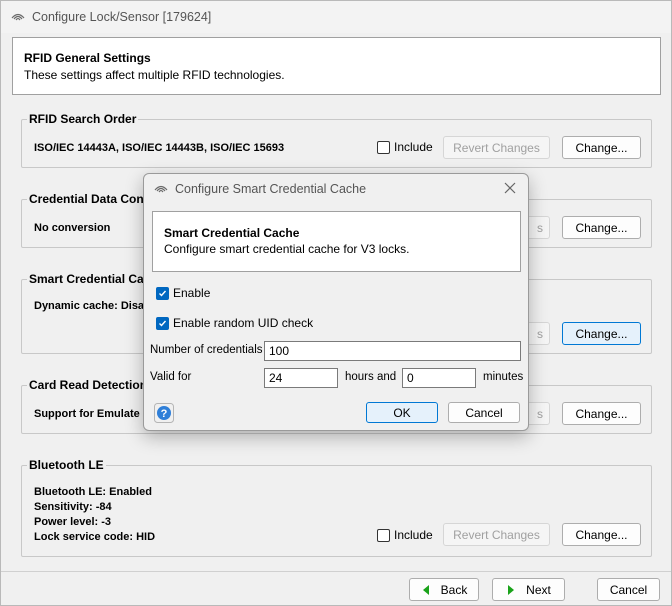  Describe the element at coordinates (66, 465) in the screenshot. I see `bluetooth-title: Bluetooth LE` at that location.